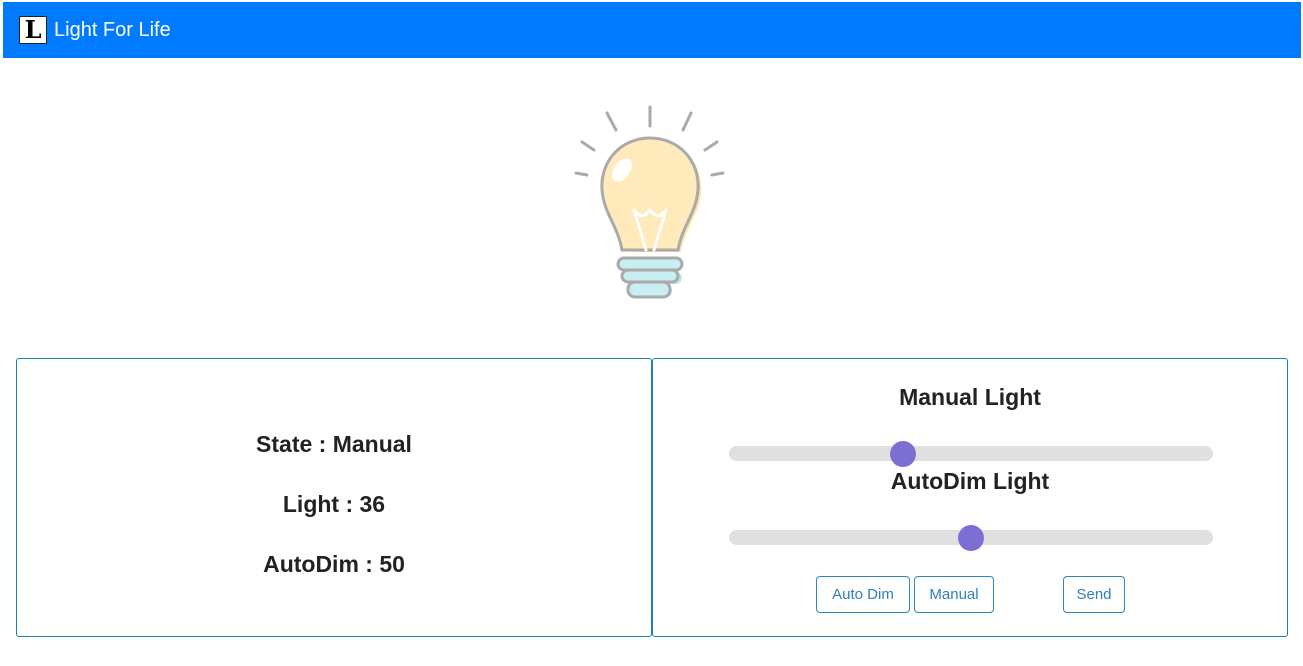 This screenshot has height=666, width=1303. What do you see at coordinates (112, 30) in the screenshot?
I see `brand-name: Light For Life` at bounding box center [112, 30].